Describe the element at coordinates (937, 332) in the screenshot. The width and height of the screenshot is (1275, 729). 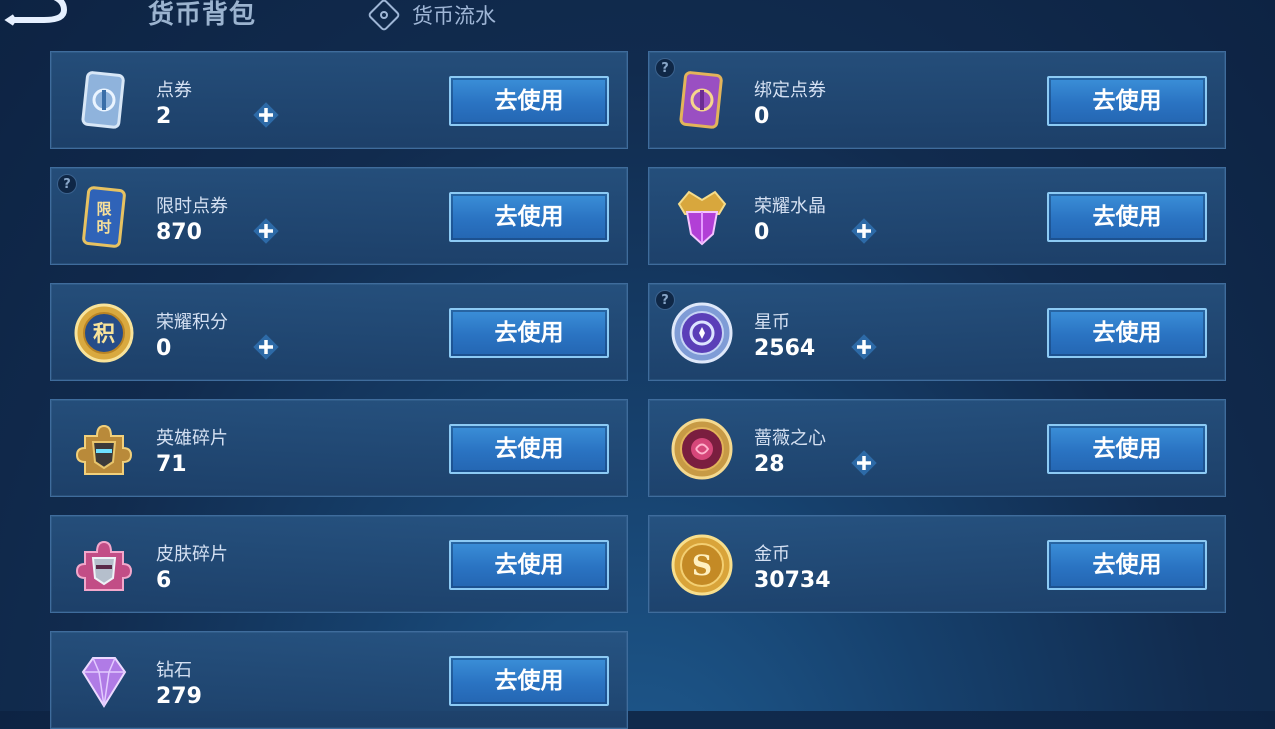
I see `currency-card-star-coin: ? 星币 2564 去使用` at that location.